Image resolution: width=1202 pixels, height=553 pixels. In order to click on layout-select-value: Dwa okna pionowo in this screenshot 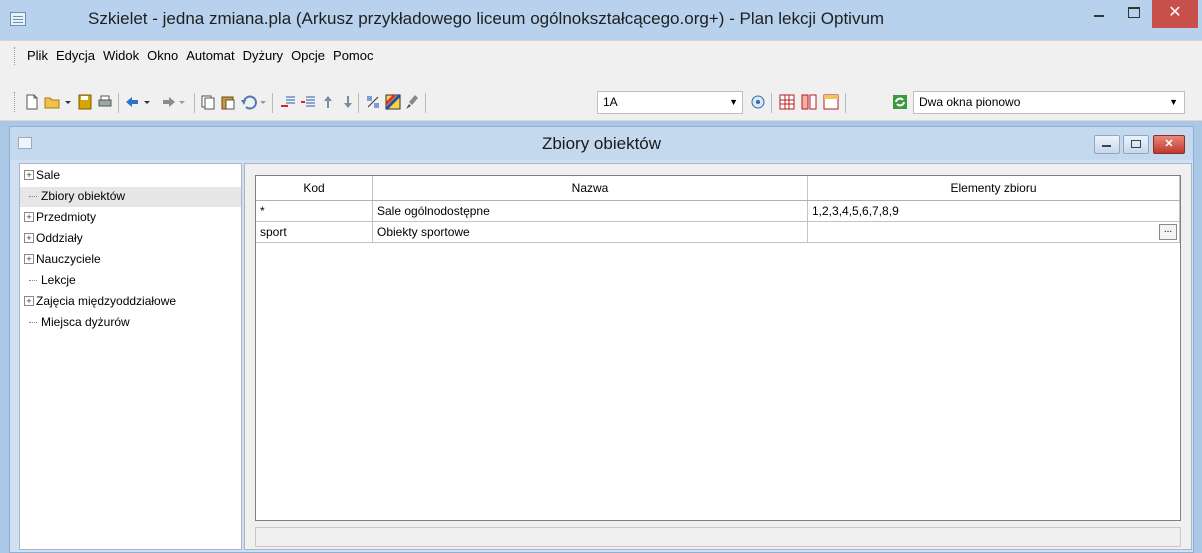, I will do `click(970, 102)`.